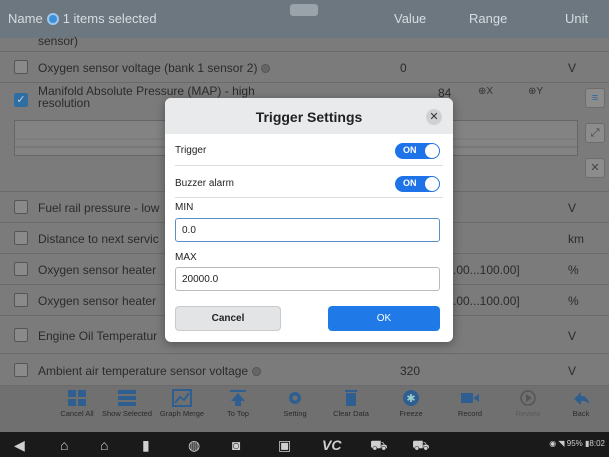 This screenshot has height=457, width=609. I want to click on recent-apps-icon: ▮, so click(146, 445).